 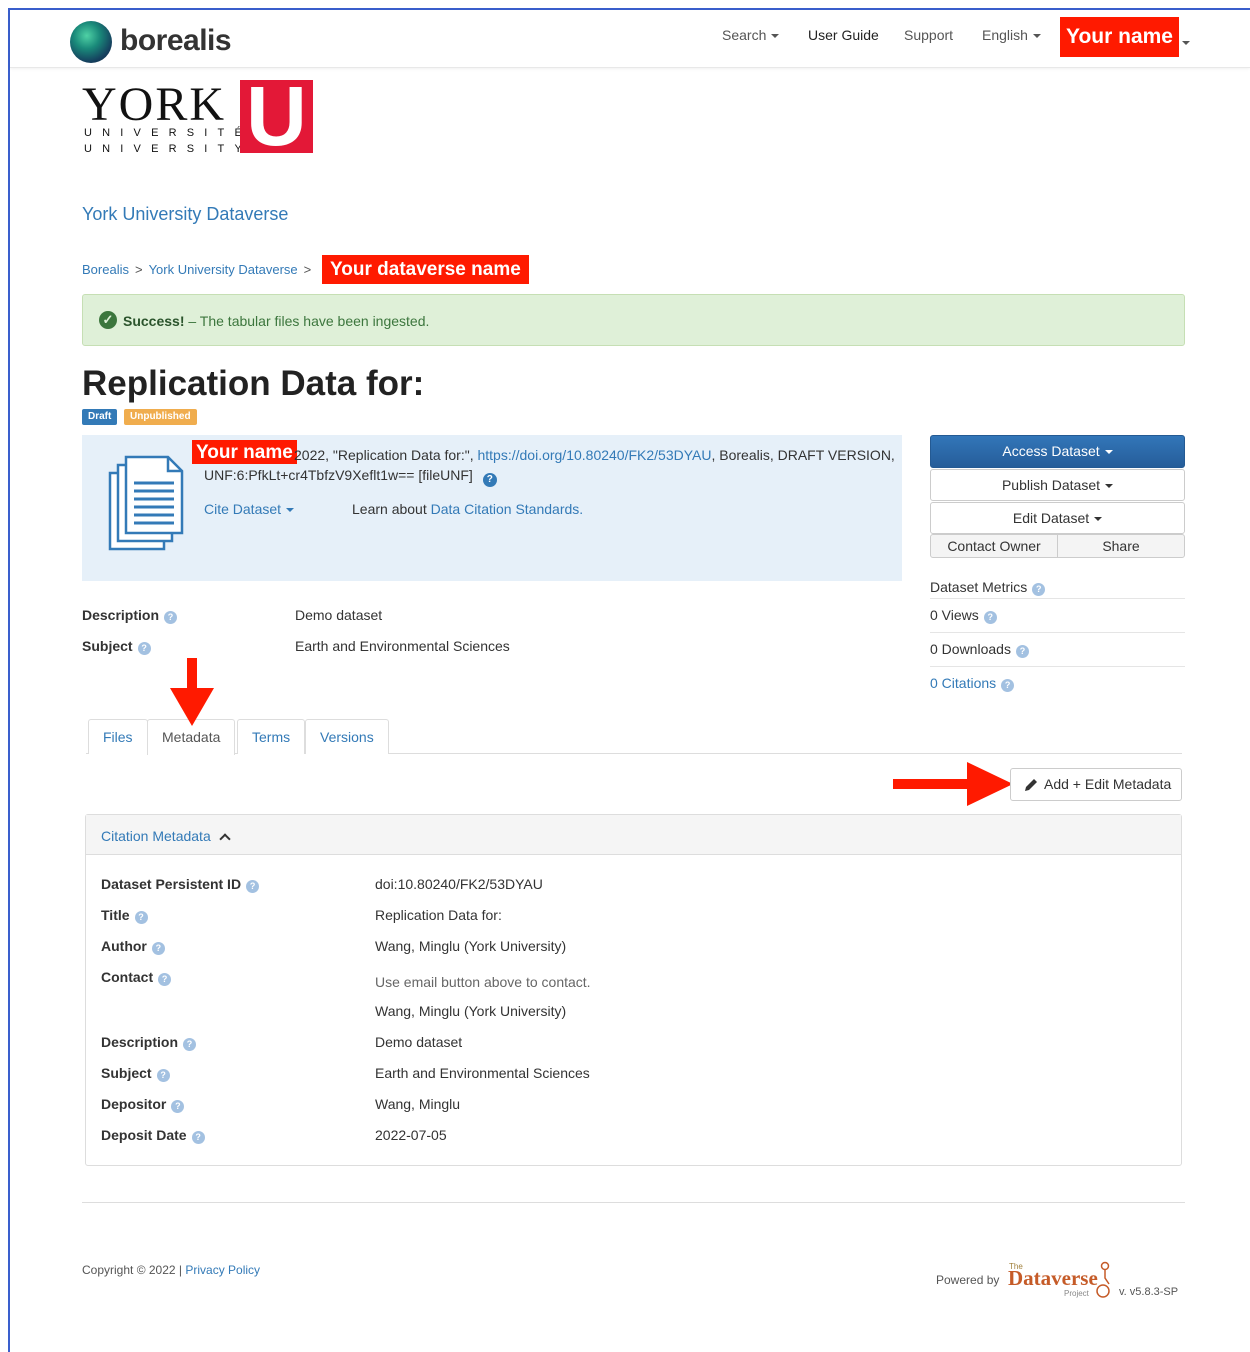 What do you see at coordinates (135, 1073) in the screenshot?
I see `field-label: Subject?` at bounding box center [135, 1073].